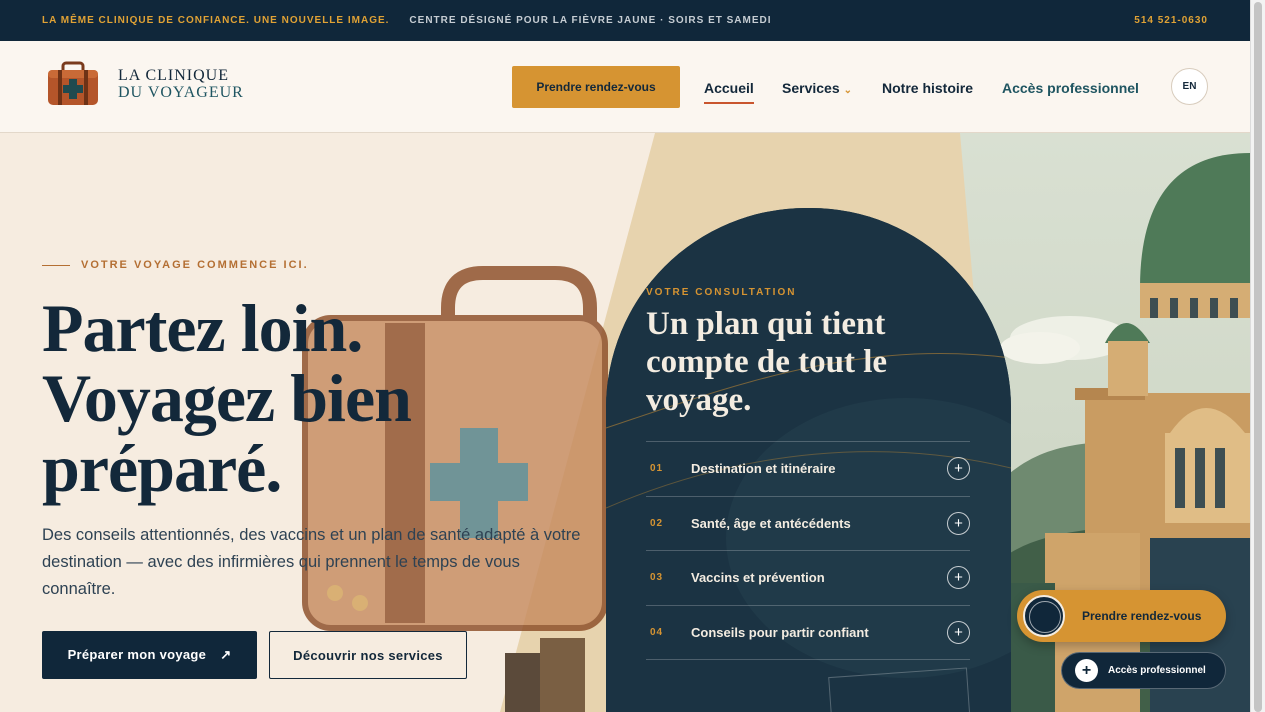 The width and height of the screenshot is (1265, 712). I want to click on item-number: 03, so click(657, 578).